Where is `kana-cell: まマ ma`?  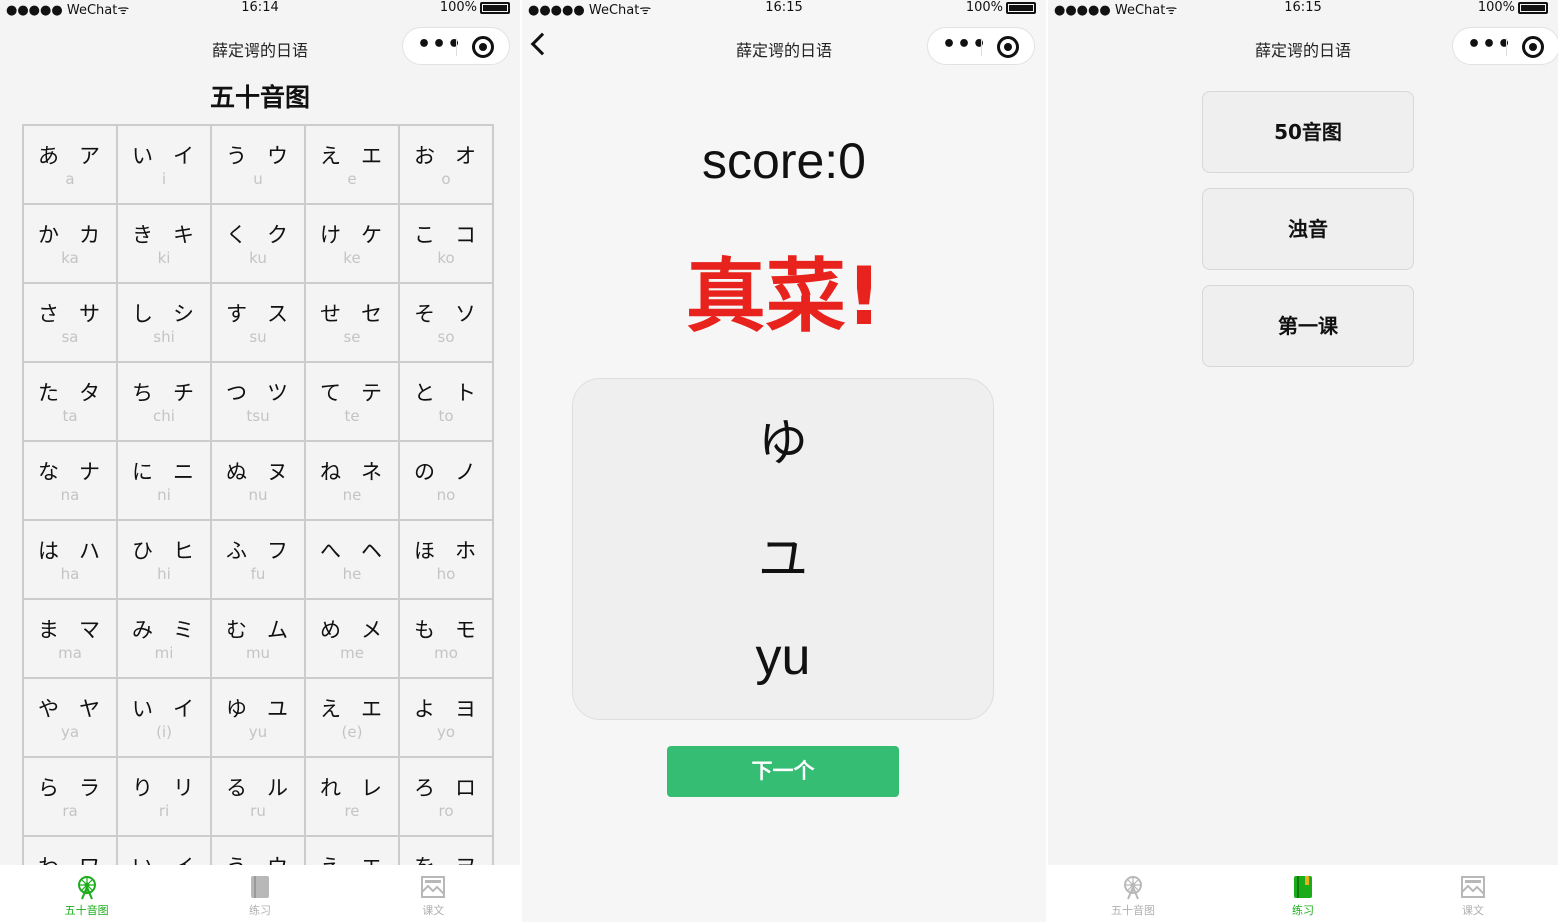
kana-cell: まマ ma is located at coordinates (71, 639).